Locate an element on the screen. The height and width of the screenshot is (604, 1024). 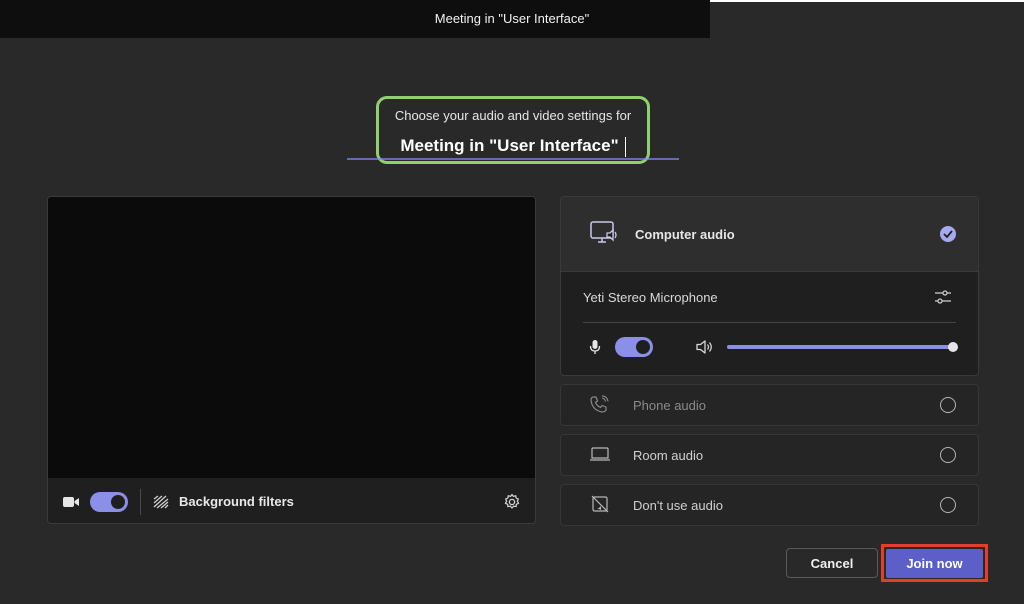
phone-audio-option: Phone audio is located at coordinates (769, 405).